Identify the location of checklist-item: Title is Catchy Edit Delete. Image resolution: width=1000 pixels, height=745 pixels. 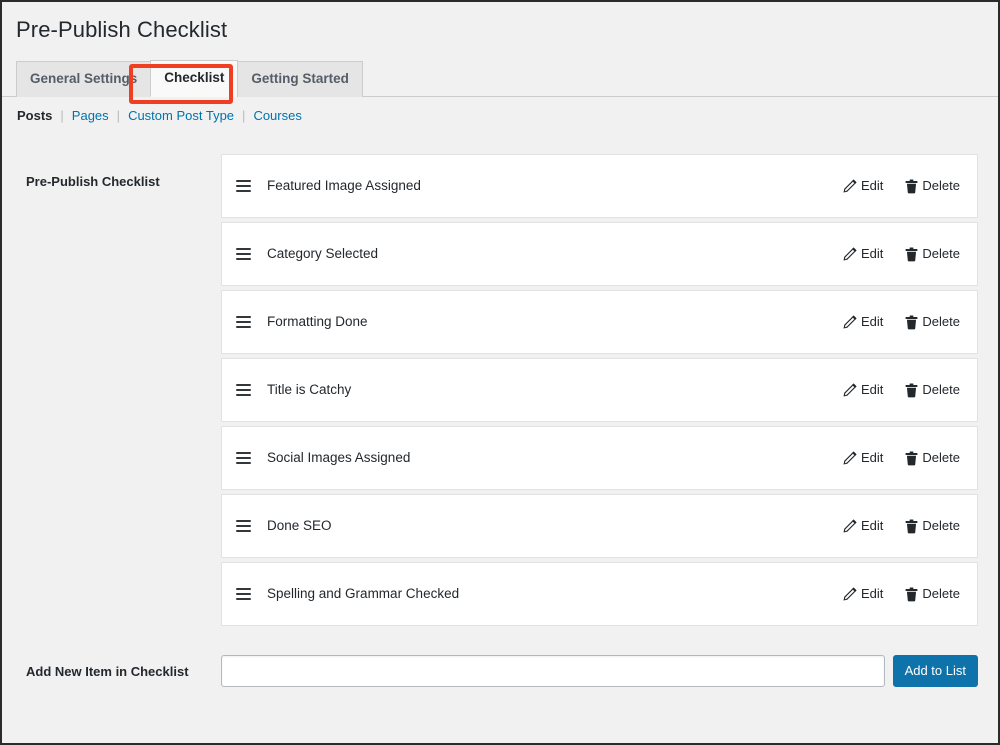
(599, 390).